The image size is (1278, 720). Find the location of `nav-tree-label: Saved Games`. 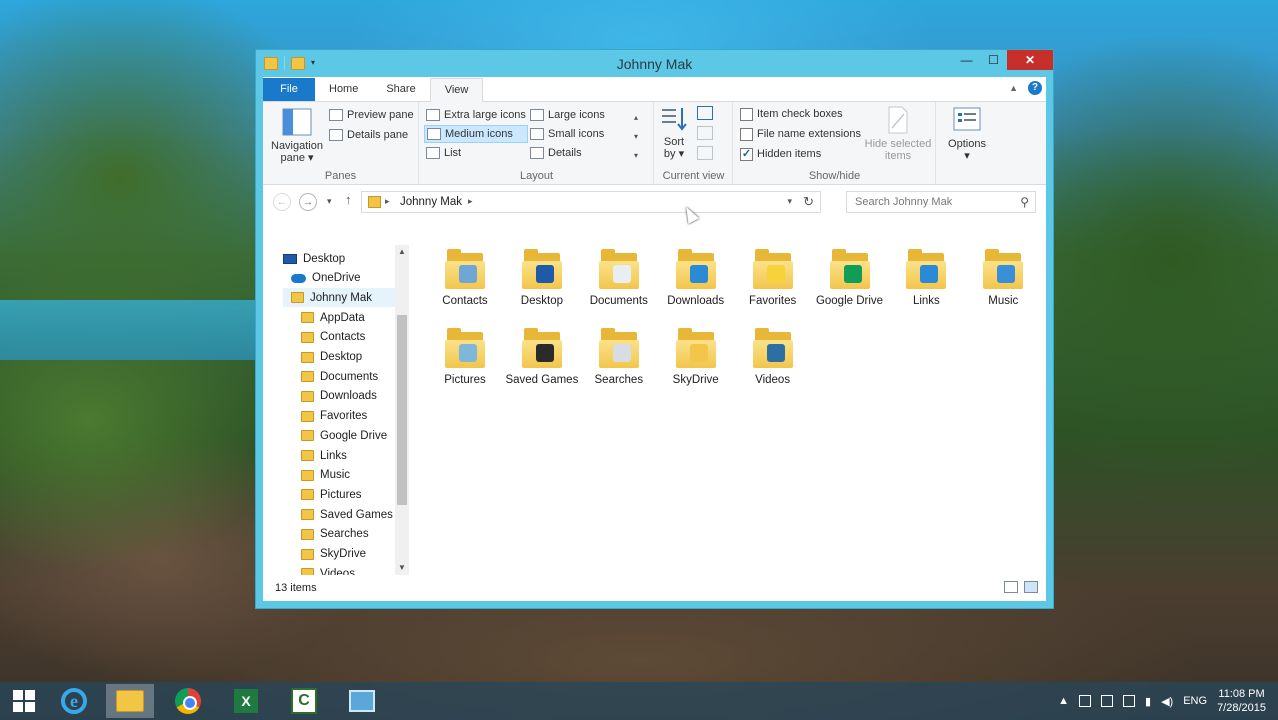

nav-tree-label: Saved Games is located at coordinates (356, 514).